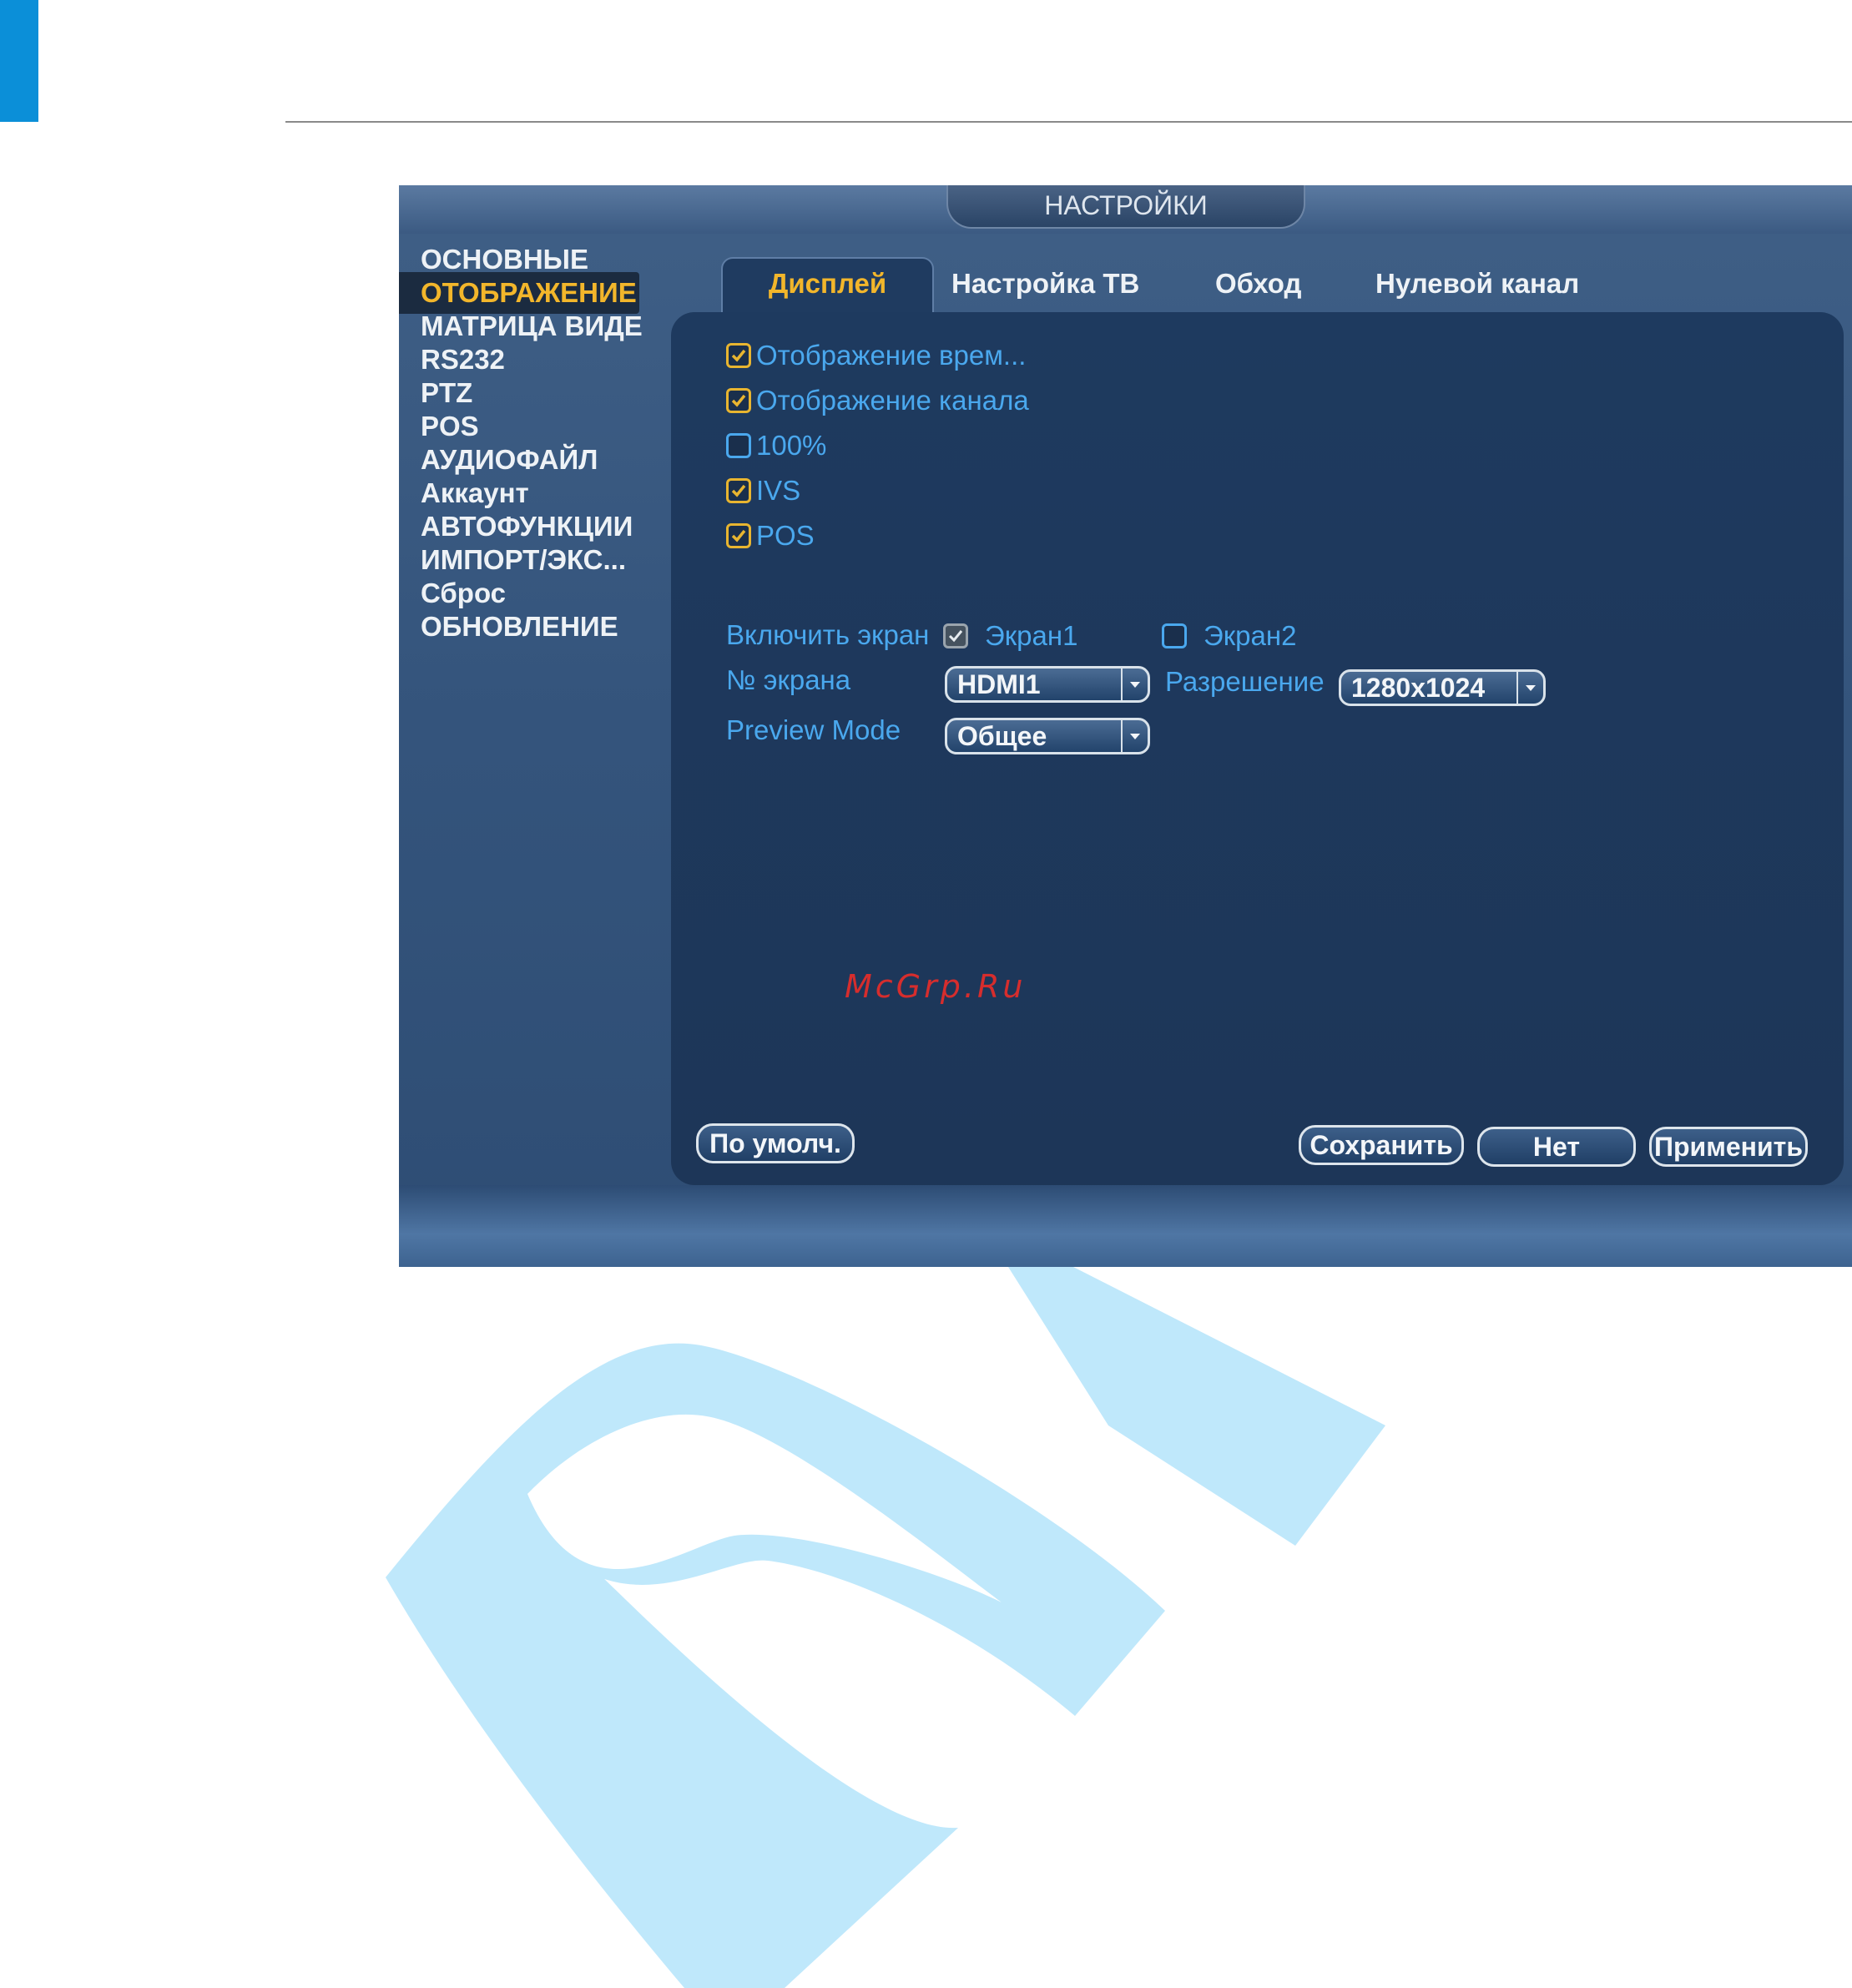  I want to click on corner-accent-bar, so click(19, 61).